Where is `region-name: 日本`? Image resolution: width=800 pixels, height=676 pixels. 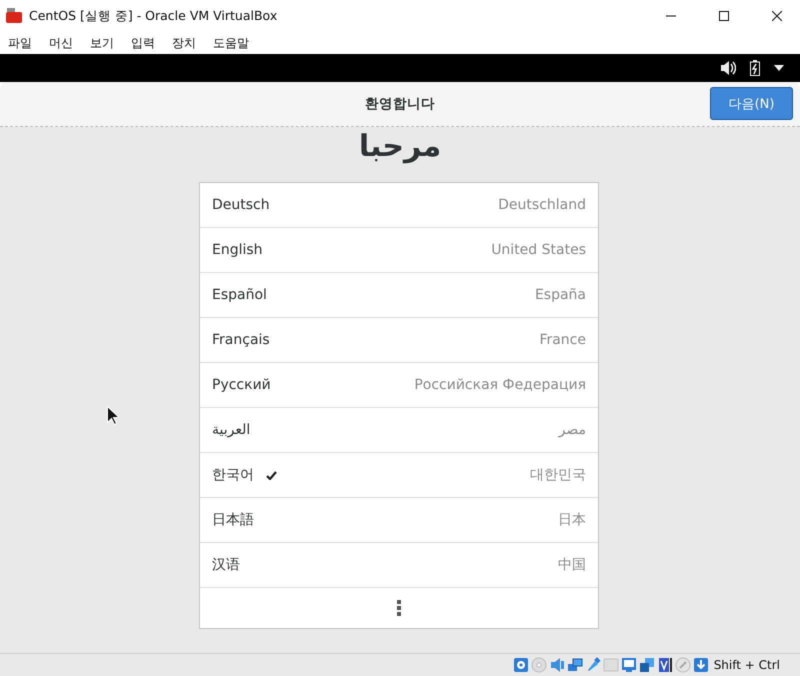
region-name: 日本 is located at coordinates (572, 520).